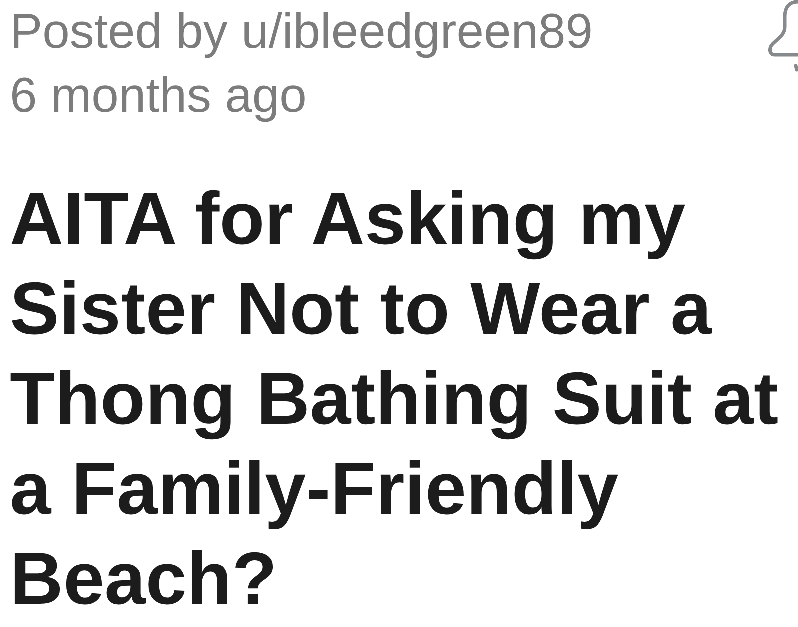  What do you see at coordinates (301, 32) in the screenshot?
I see `author-line: Posted by u/ibleedgreen89` at bounding box center [301, 32].